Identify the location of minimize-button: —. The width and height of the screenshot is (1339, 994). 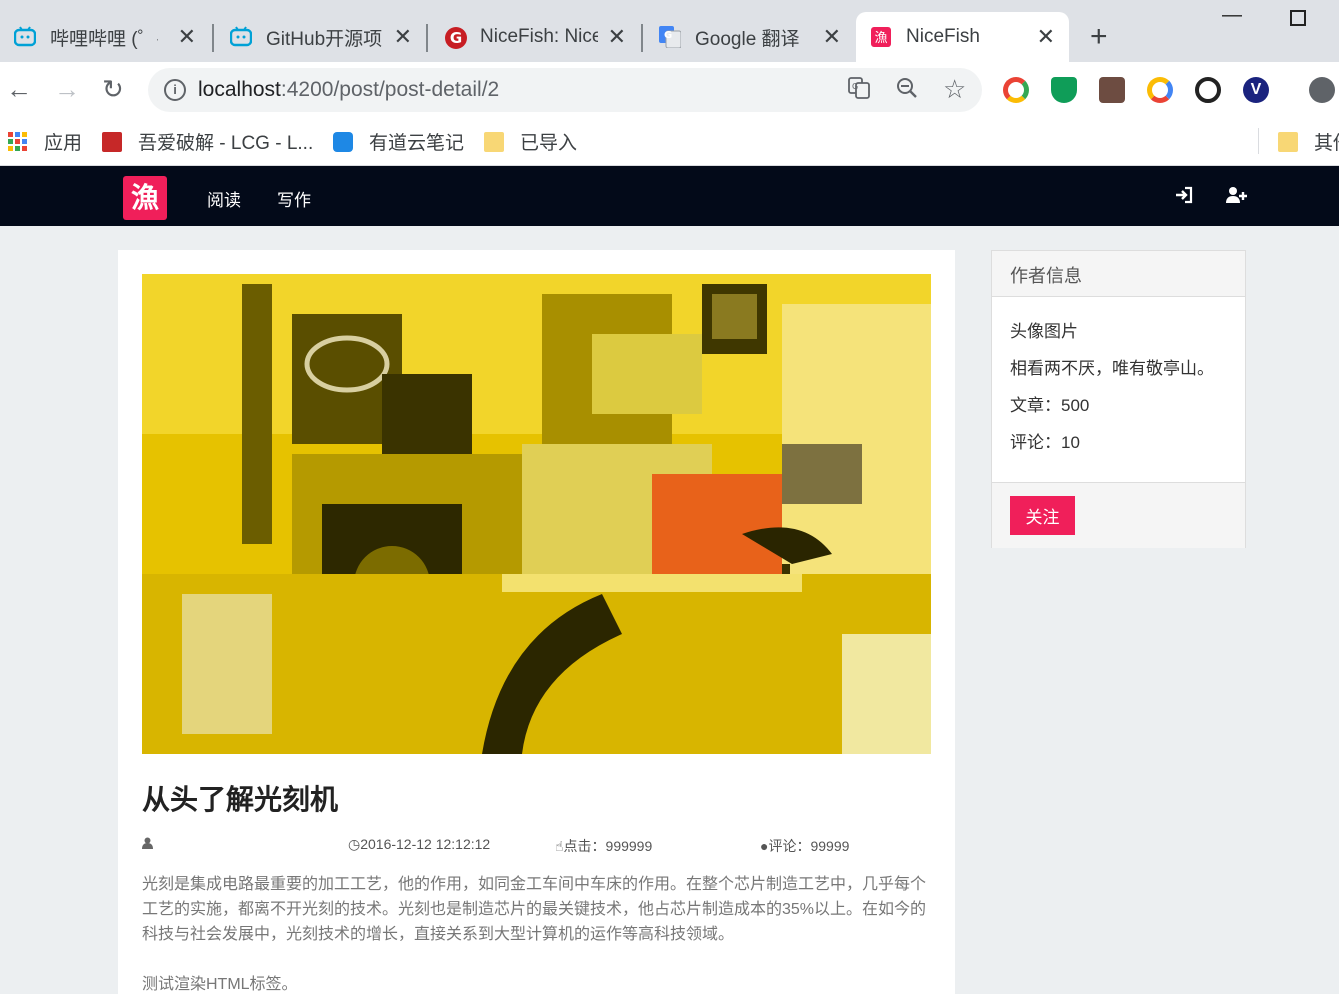
(1232, 15).